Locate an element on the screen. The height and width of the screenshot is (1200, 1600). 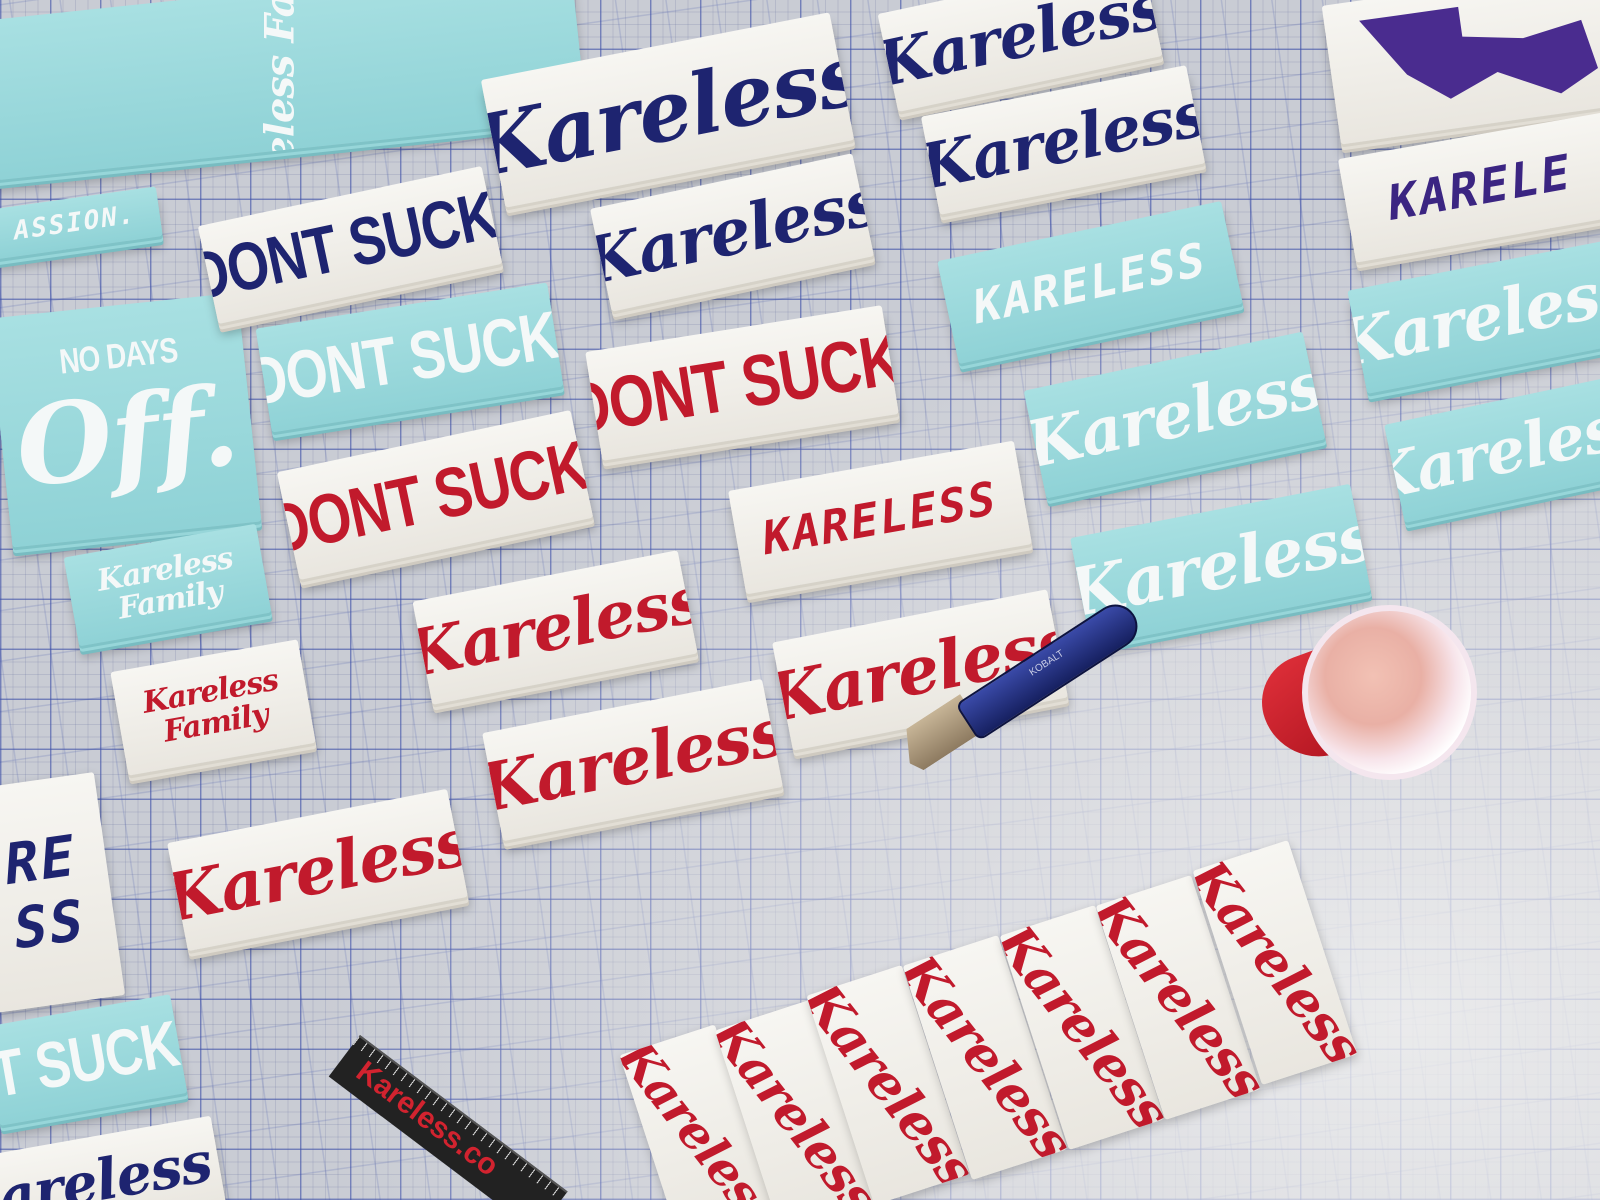
sticker-kareless-tag-red: KARELESS is located at coordinates (880, 517).